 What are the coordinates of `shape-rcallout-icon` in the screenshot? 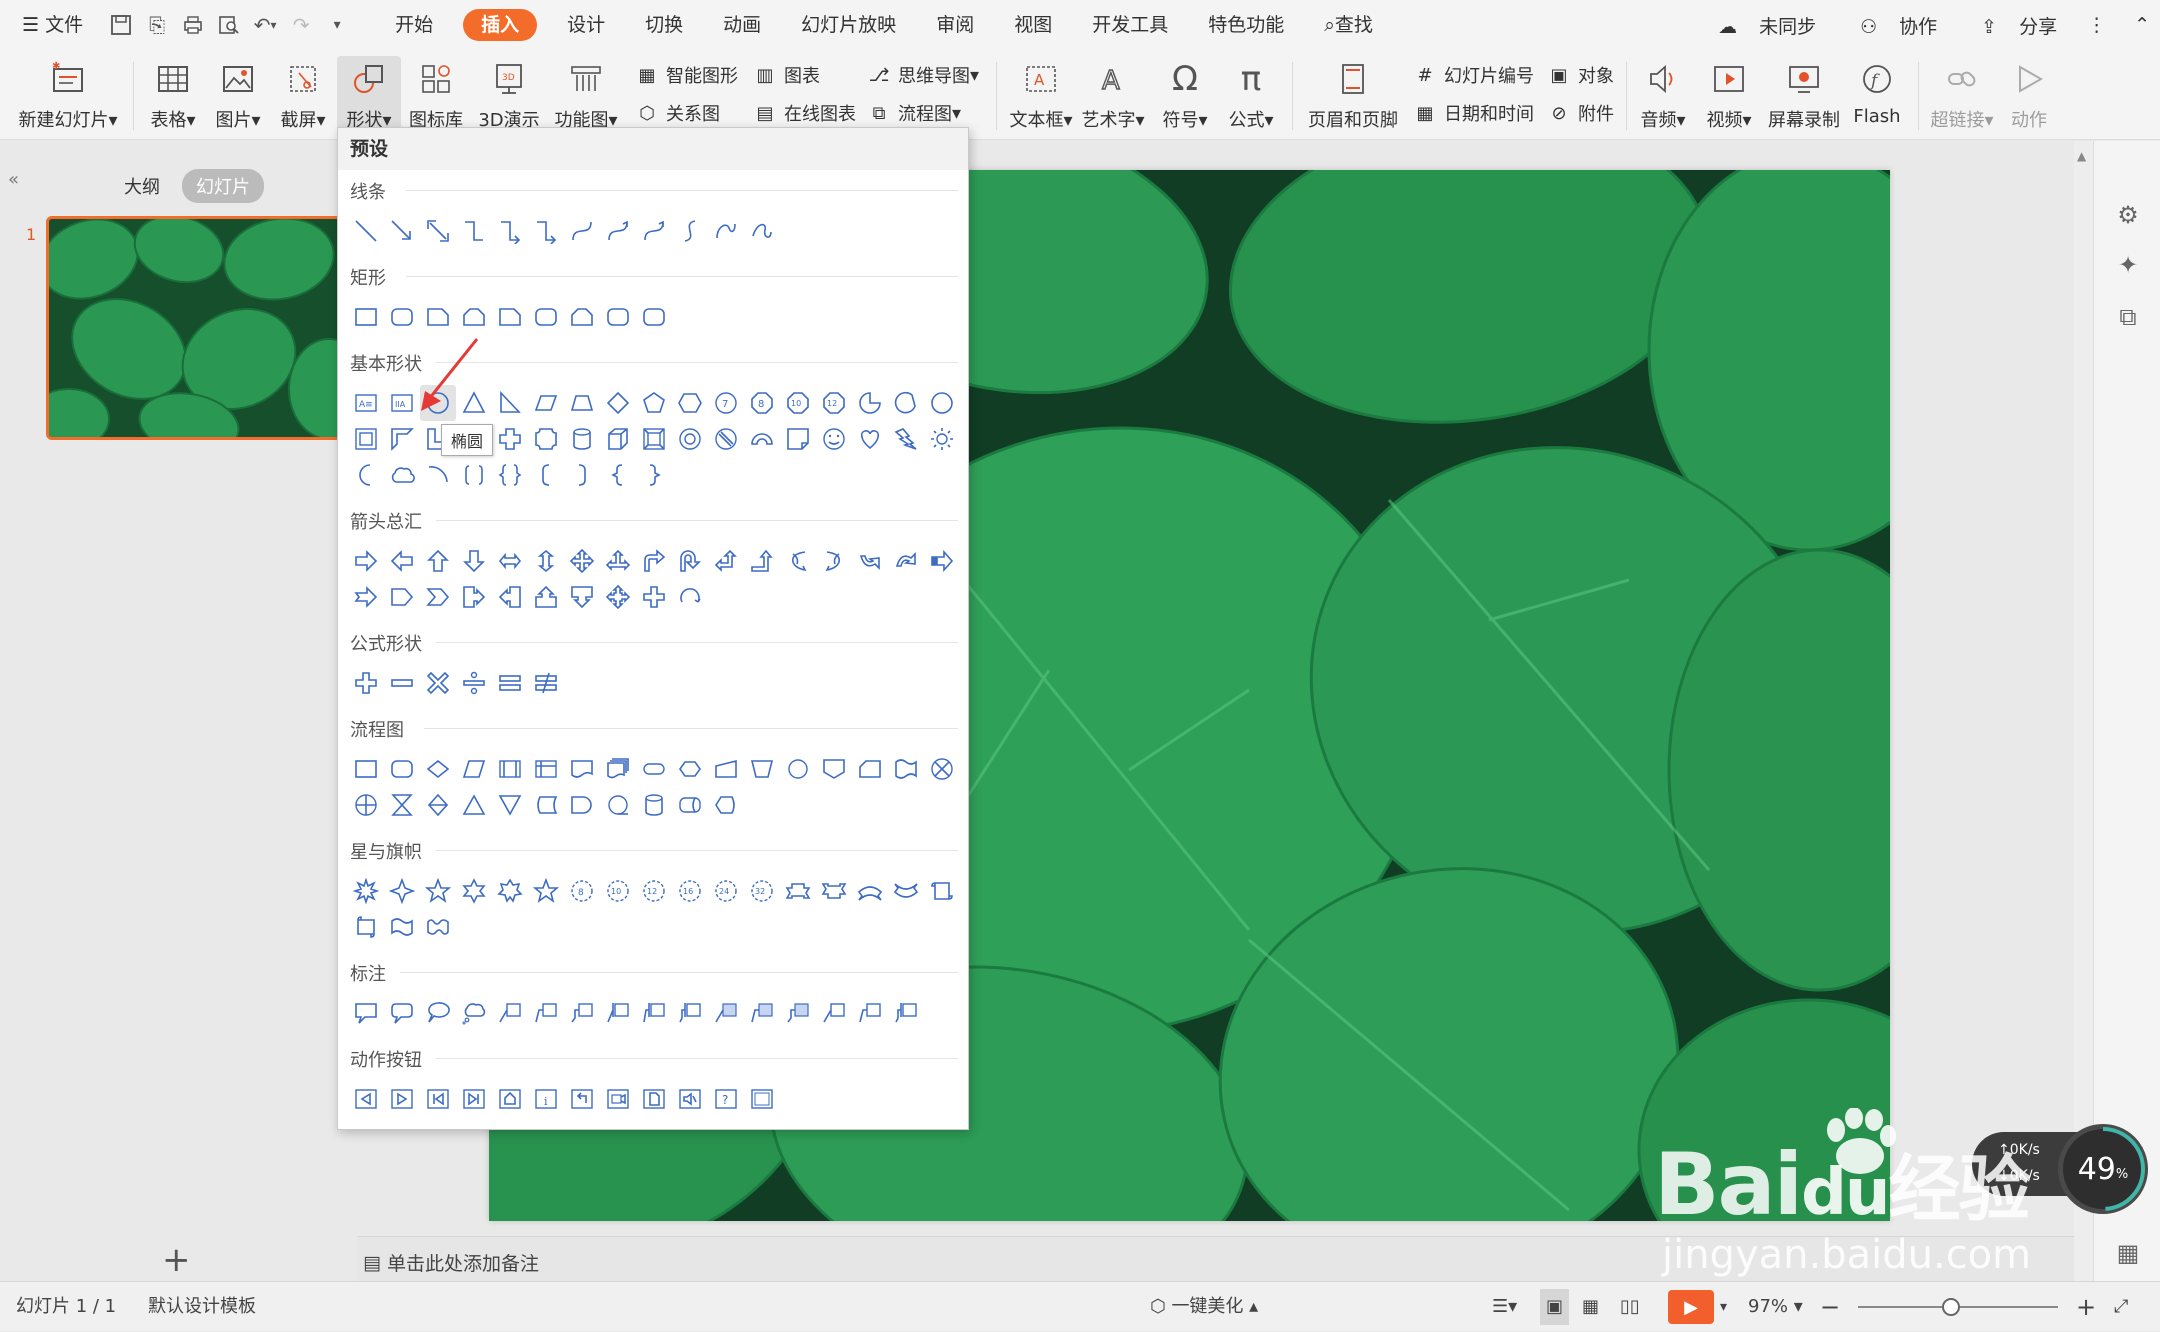 It's located at (474, 597).